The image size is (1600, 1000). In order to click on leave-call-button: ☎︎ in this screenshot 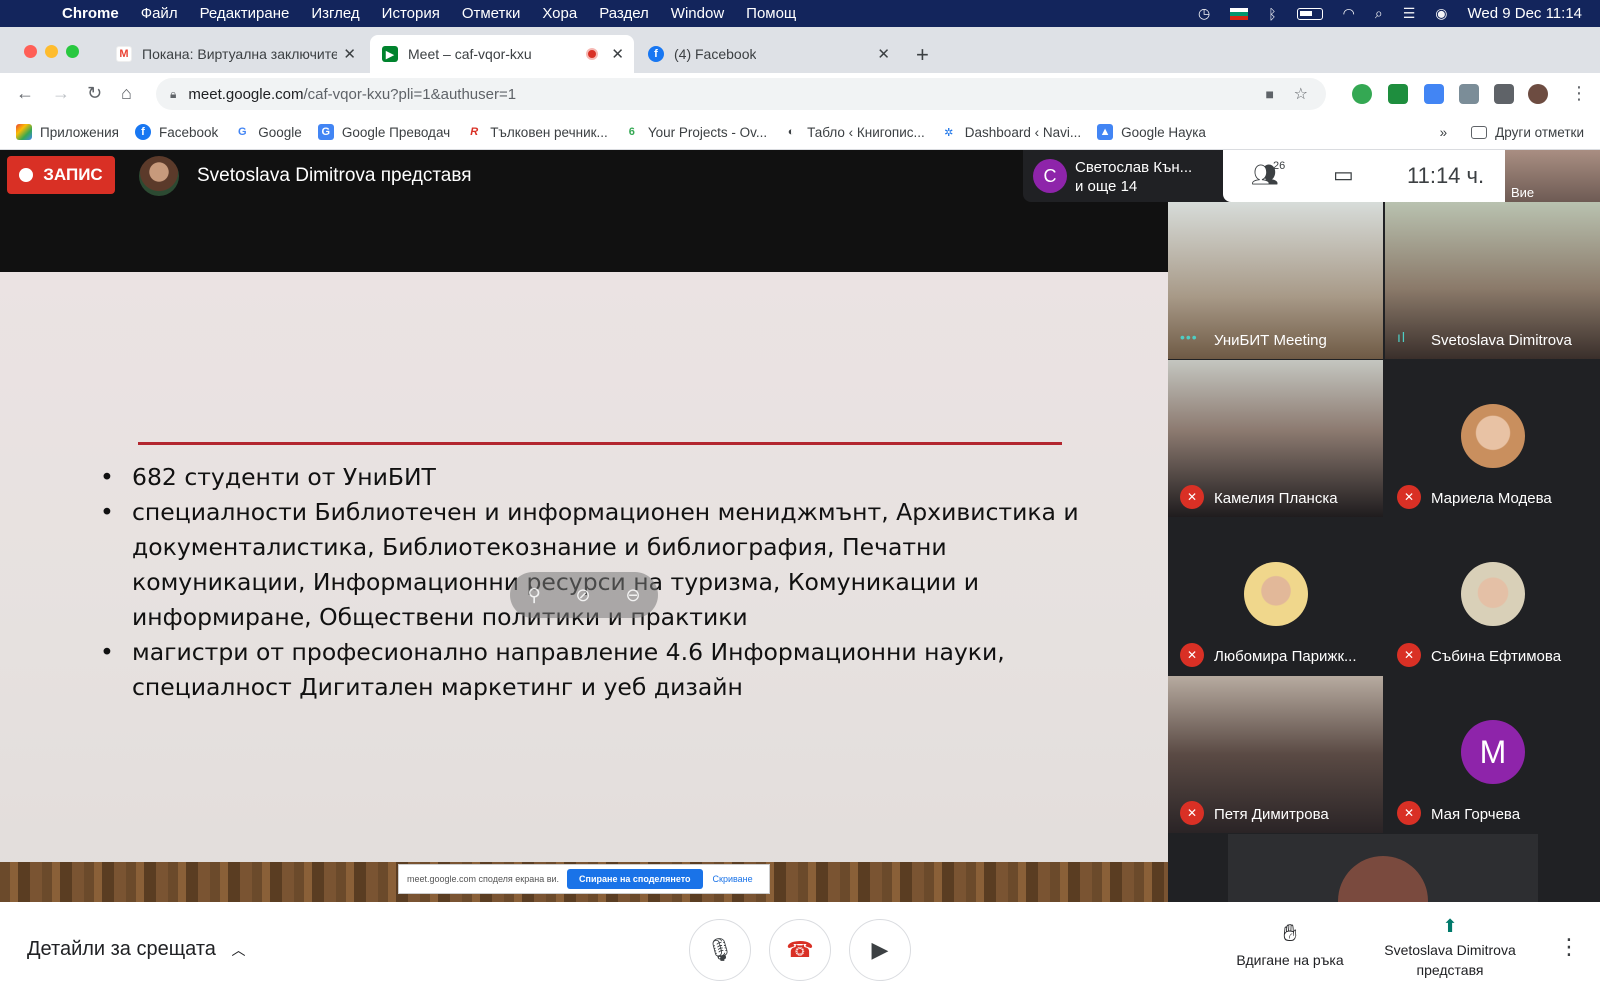, I will do `click(800, 950)`.